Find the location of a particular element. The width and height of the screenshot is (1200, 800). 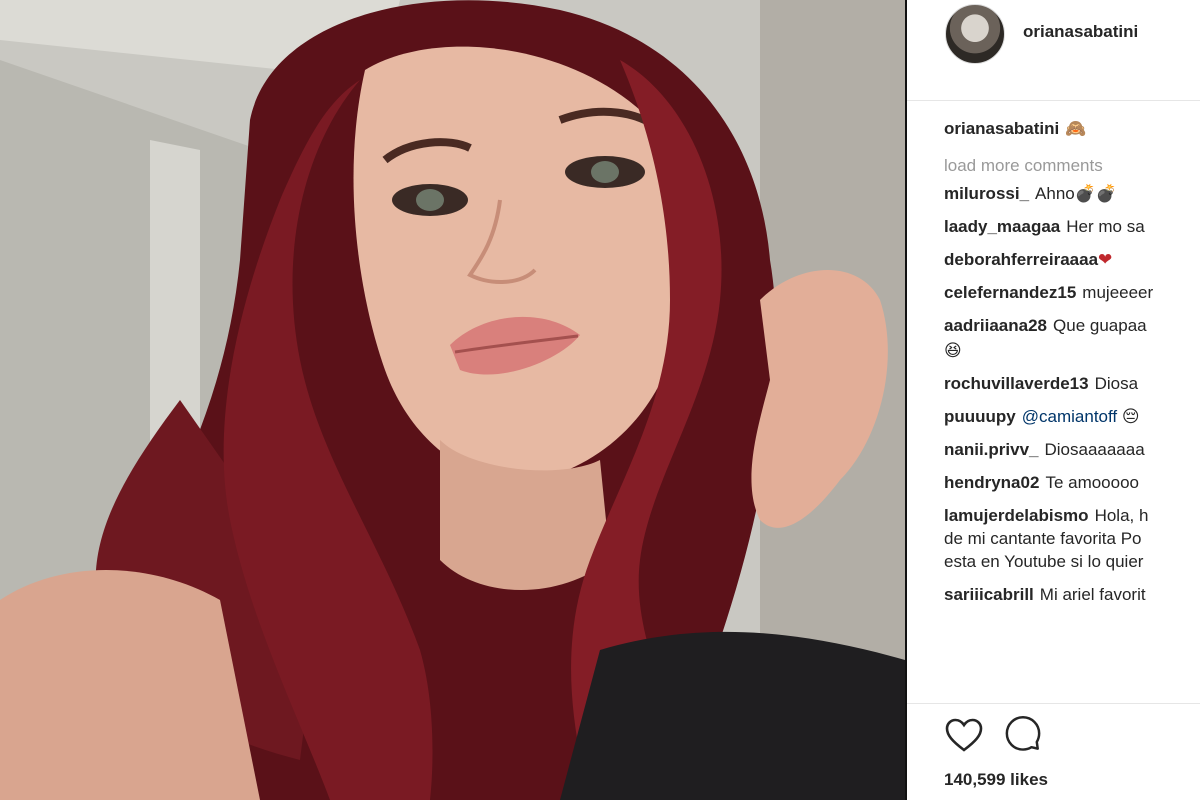

comment-username: nanii.privv_ is located at coordinates (991, 449).